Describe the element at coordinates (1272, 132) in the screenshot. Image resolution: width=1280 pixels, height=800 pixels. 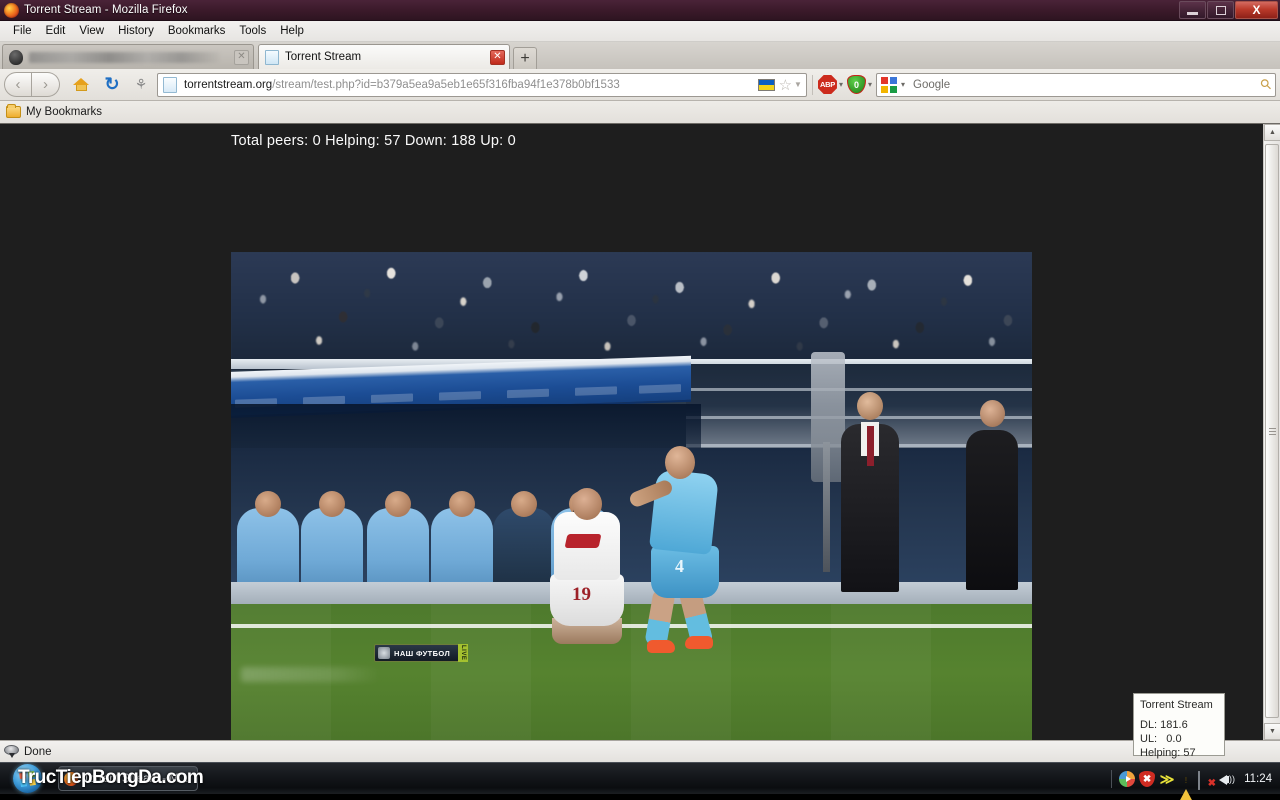
I see `scroll-up-button: ▲` at that location.